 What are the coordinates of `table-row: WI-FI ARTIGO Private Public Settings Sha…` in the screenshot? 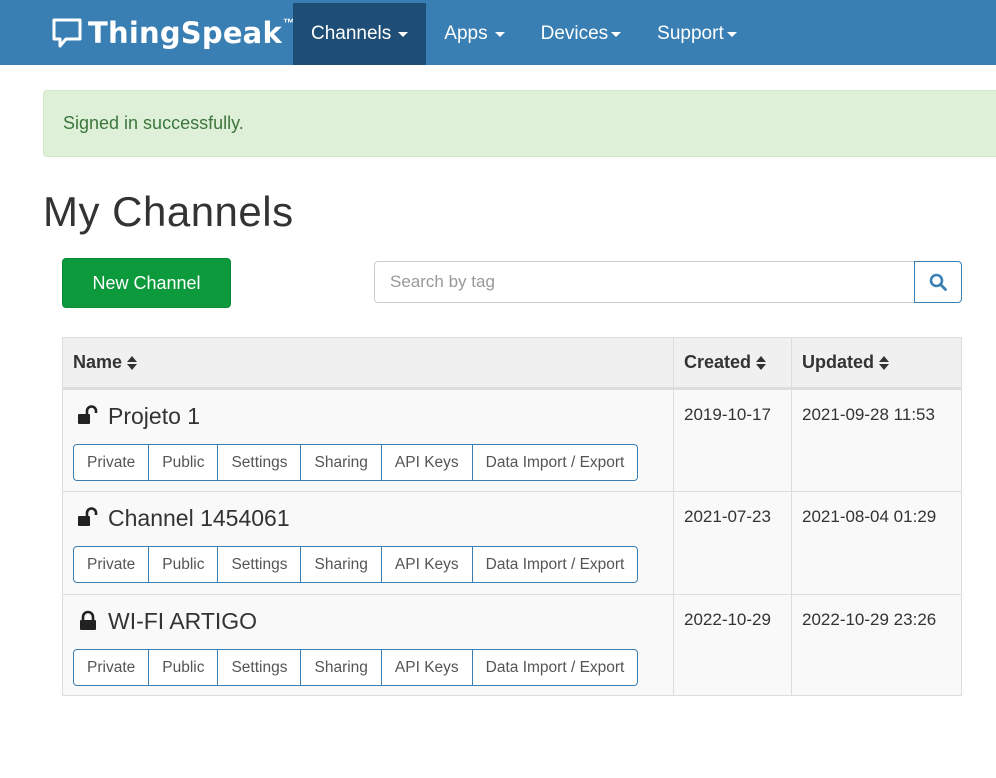 It's located at (512, 644).